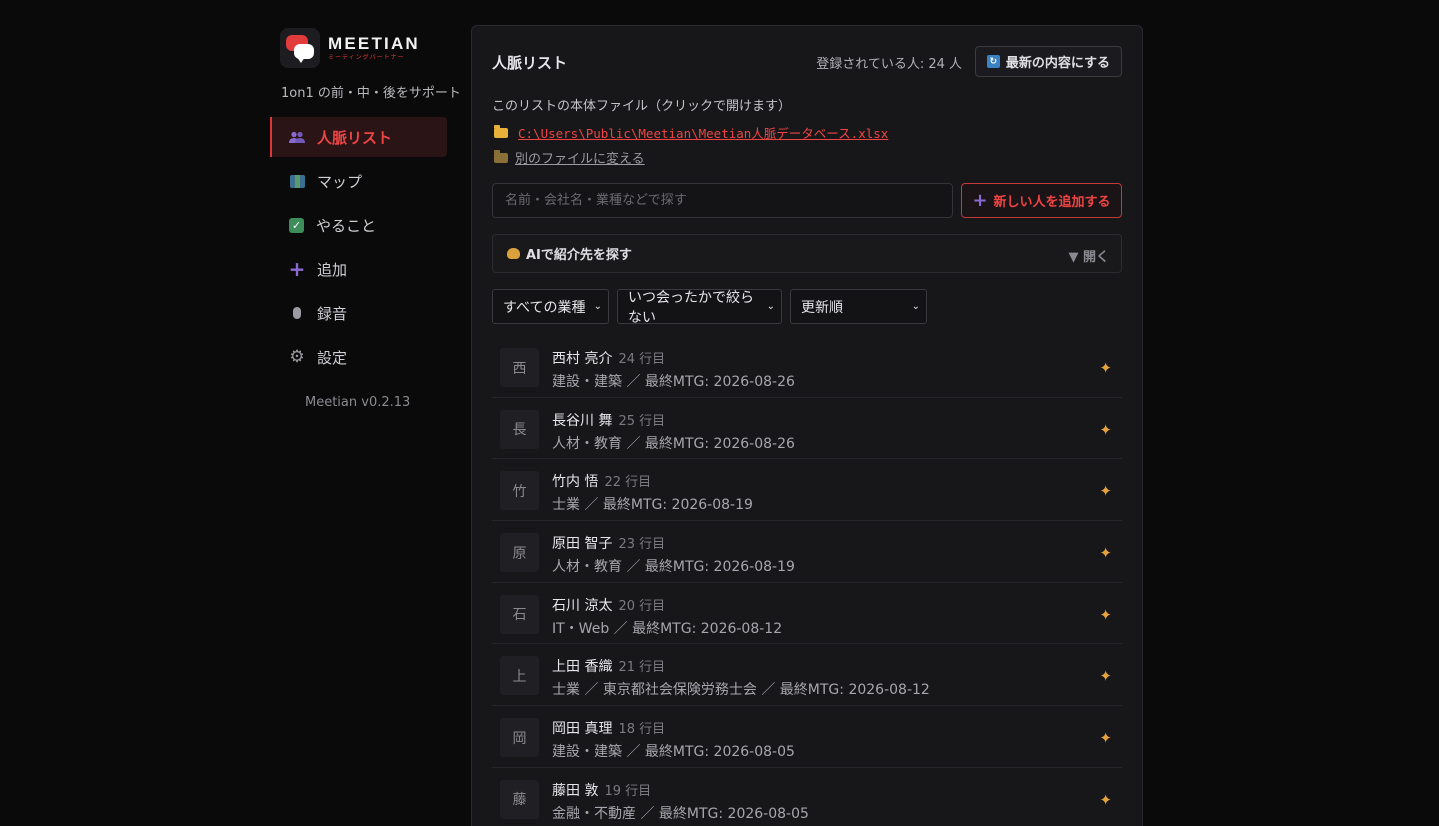 This screenshot has height=826, width=1439. I want to click on sort-select: 更新順 ⌄, so click(858, 306).